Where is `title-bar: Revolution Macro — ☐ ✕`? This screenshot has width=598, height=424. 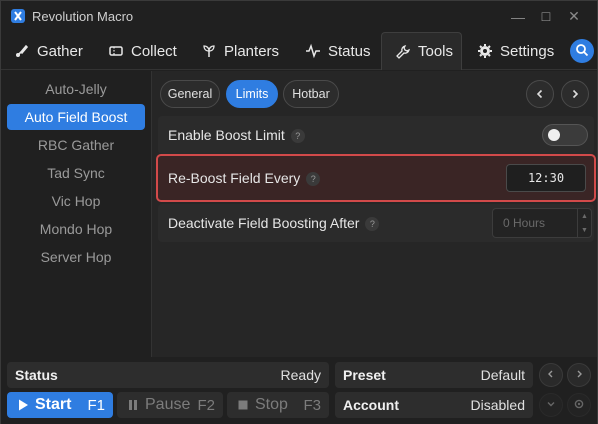
title-bar: Revolution Macro — ☐ ✕ is located at coordinates (299, 16).